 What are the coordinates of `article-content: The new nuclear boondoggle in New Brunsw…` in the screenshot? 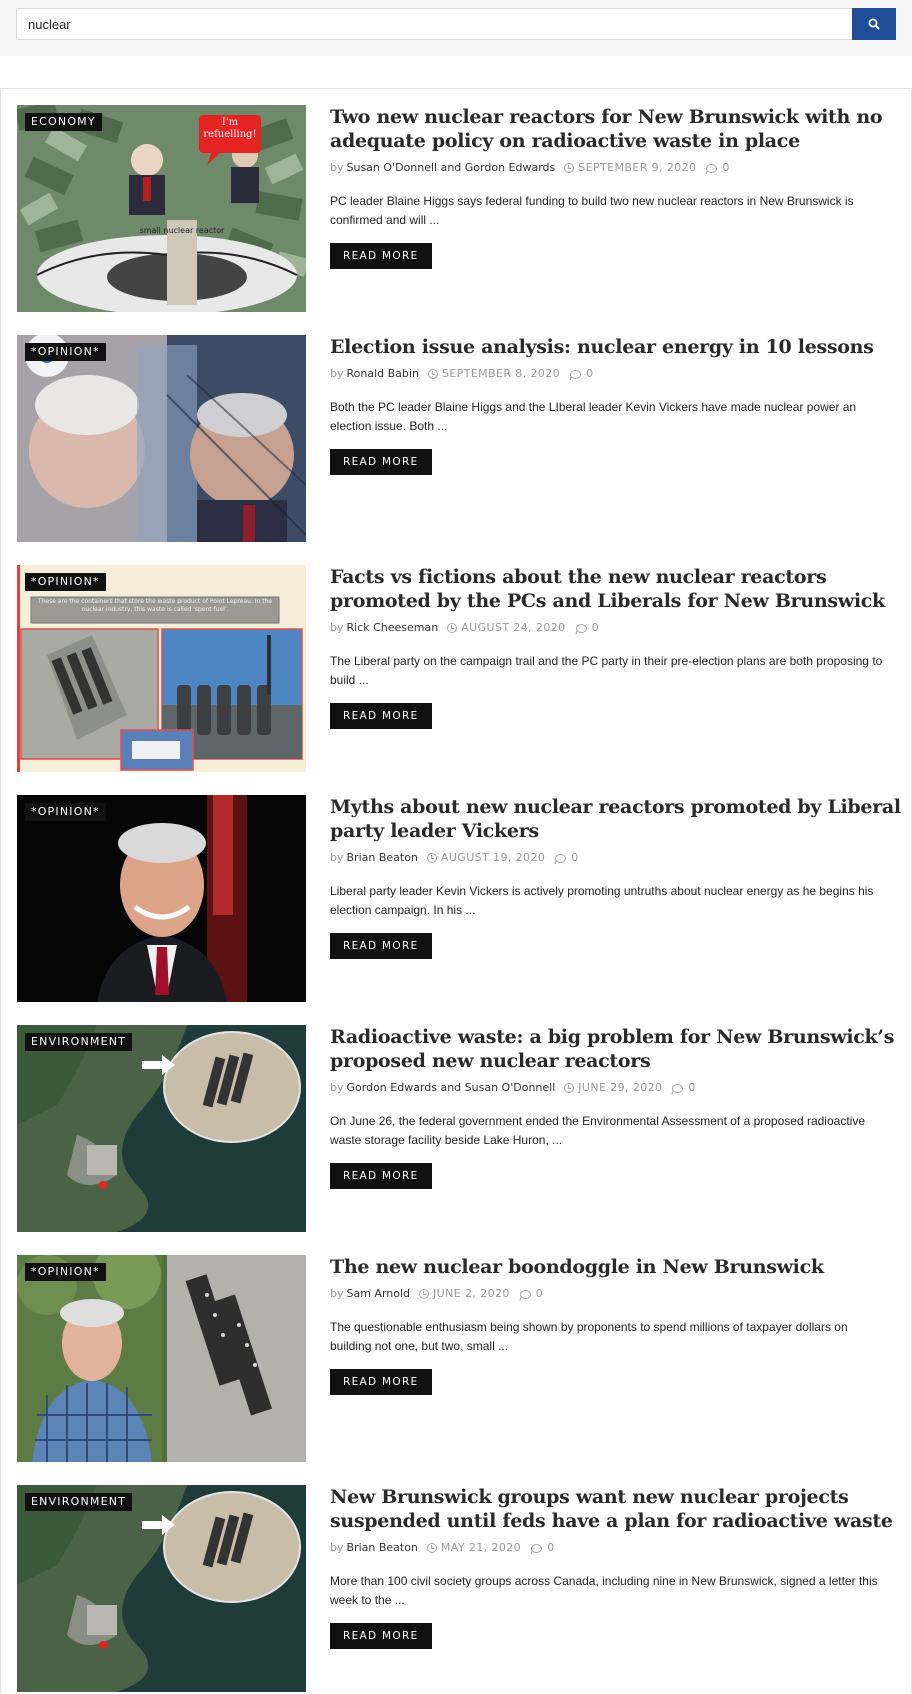 It's located at (620, 1325).